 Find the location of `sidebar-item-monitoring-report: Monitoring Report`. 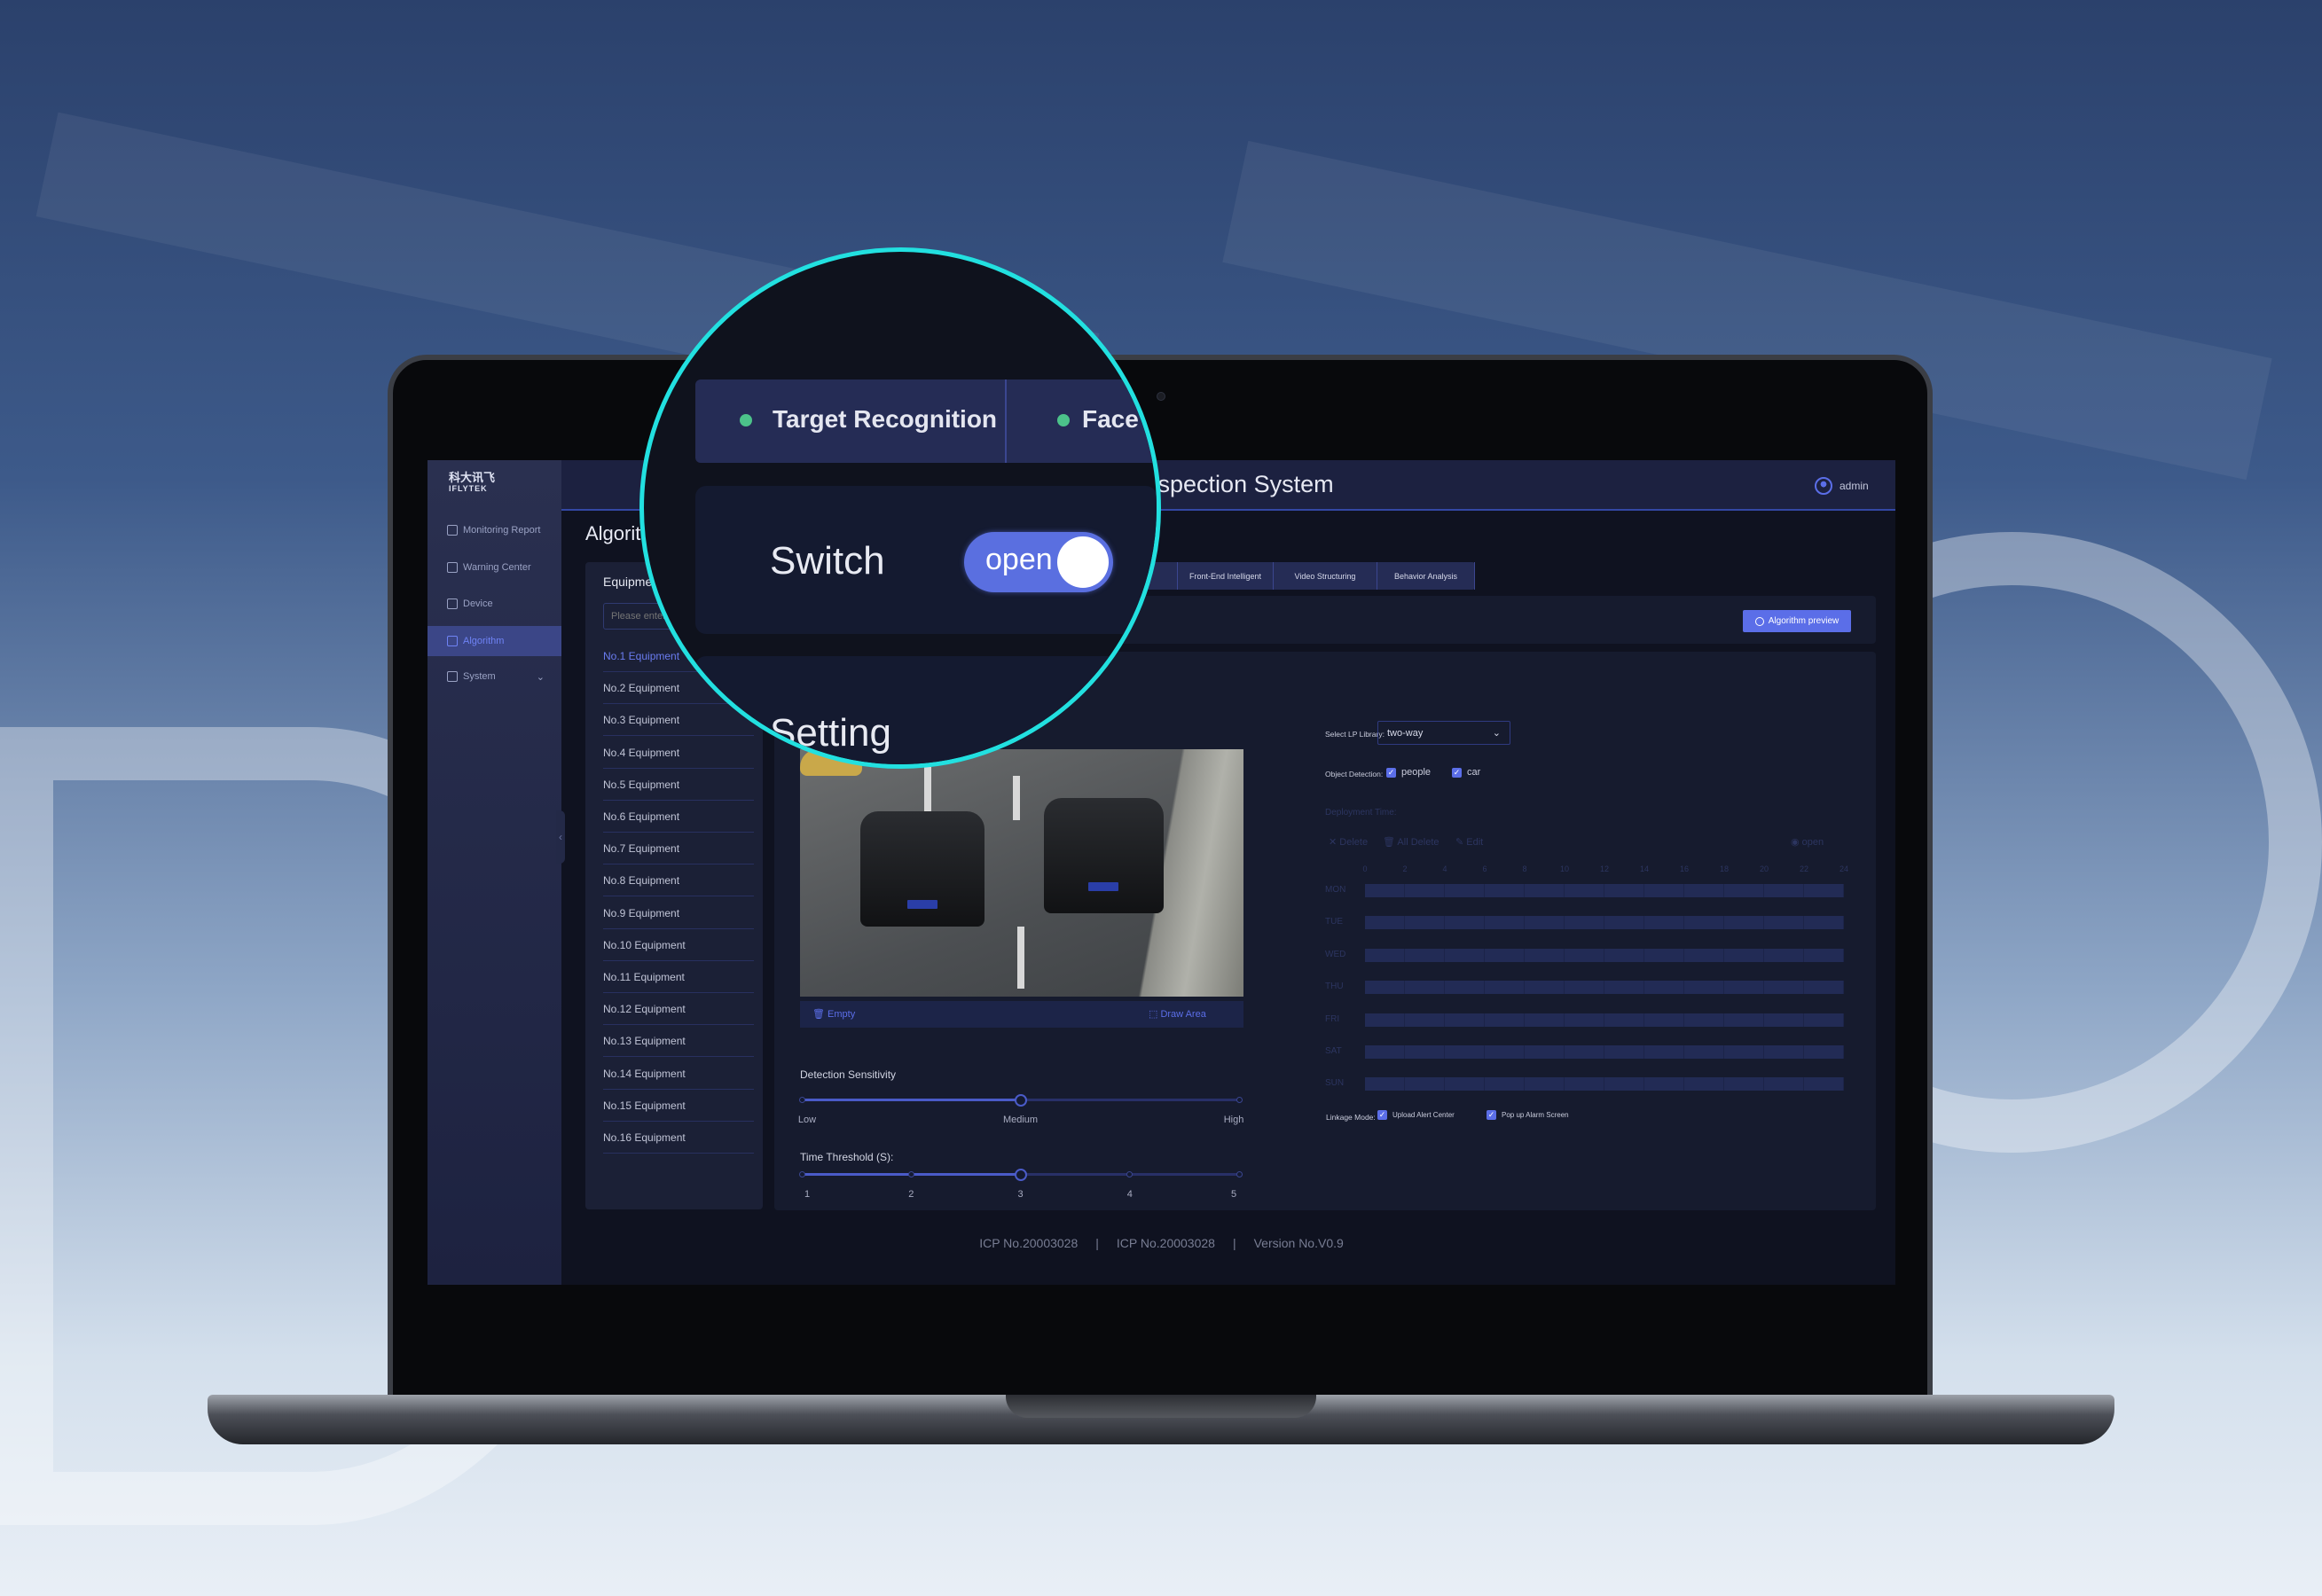

sidebar-item-monitoring-report: Monitoring Report is located at coordinates (495, 530).